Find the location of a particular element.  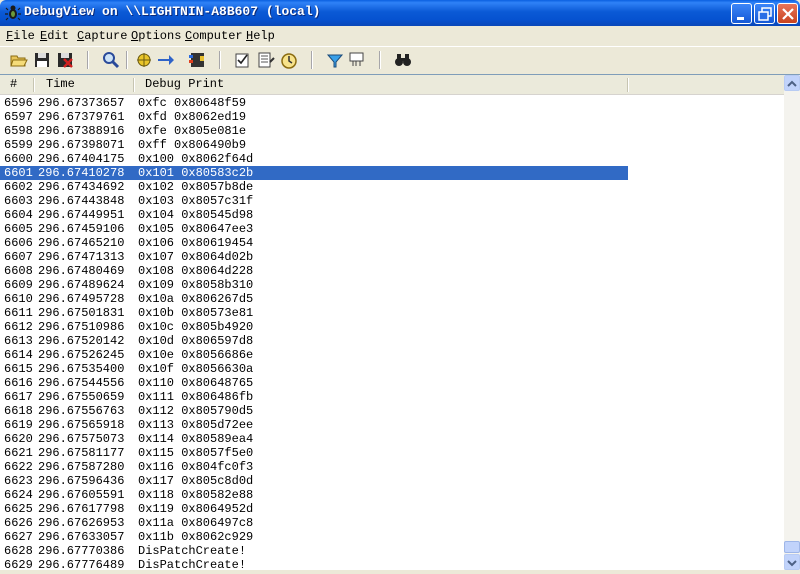

autoscroll-icon is located at coordinates (166, 60).